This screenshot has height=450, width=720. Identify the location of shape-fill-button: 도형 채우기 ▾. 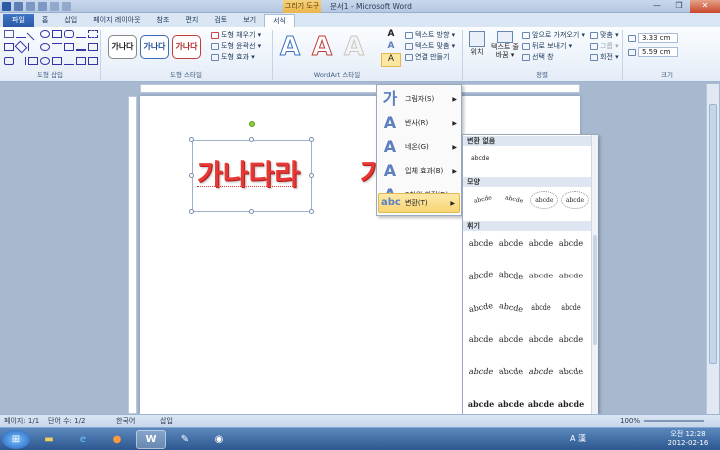
(236, 35).